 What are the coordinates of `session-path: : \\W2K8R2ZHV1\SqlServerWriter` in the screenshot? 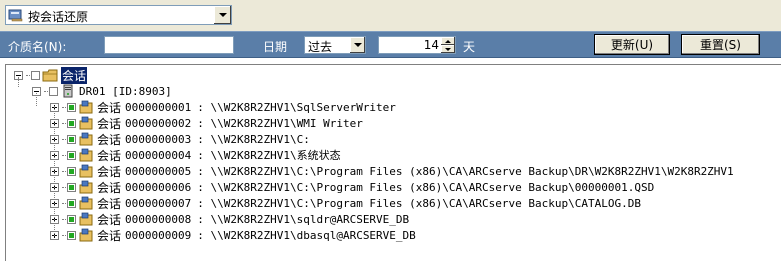 It's located at (296, 107).